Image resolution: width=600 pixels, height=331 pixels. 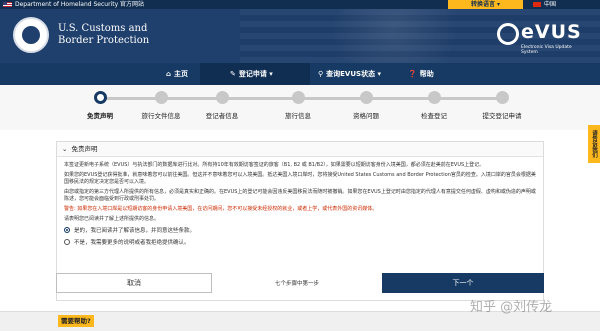 What do you see at coordinates (321, 74) in the screenshot?
I see `search-icon: ⚲` at bounding box center [321, 74].